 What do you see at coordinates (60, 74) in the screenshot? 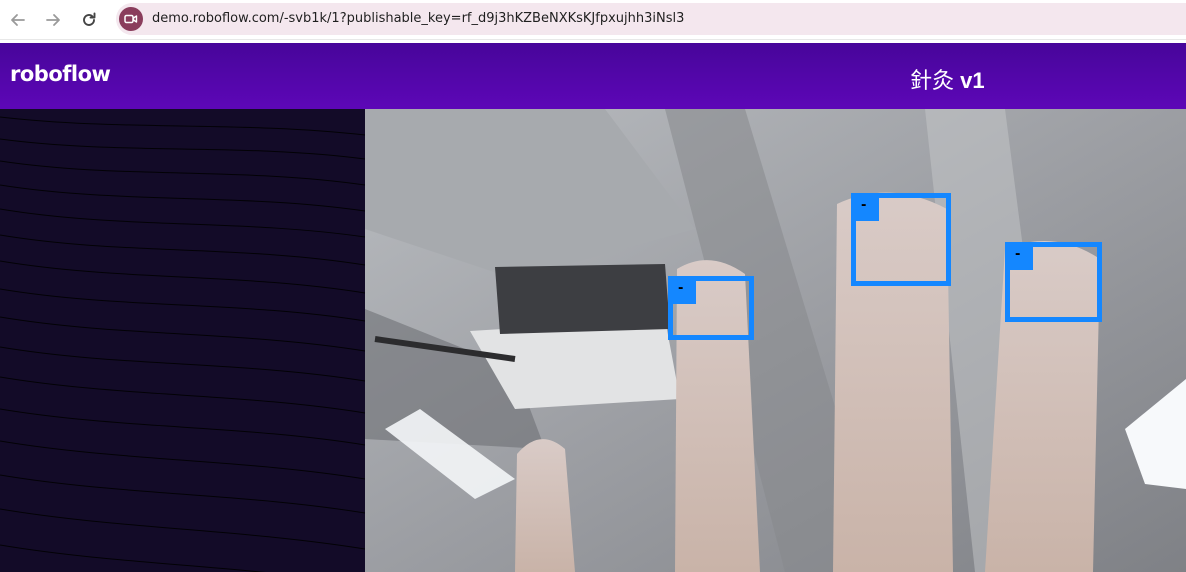
I see `roboflow-logo: roboflow` at bounding box center [60, 74].